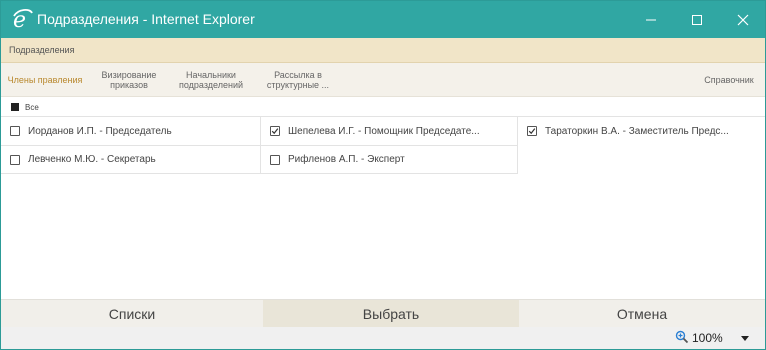 This screenshot has height=350, width=766. I want to click on cancel-button: Отмена, so click(642, 313).